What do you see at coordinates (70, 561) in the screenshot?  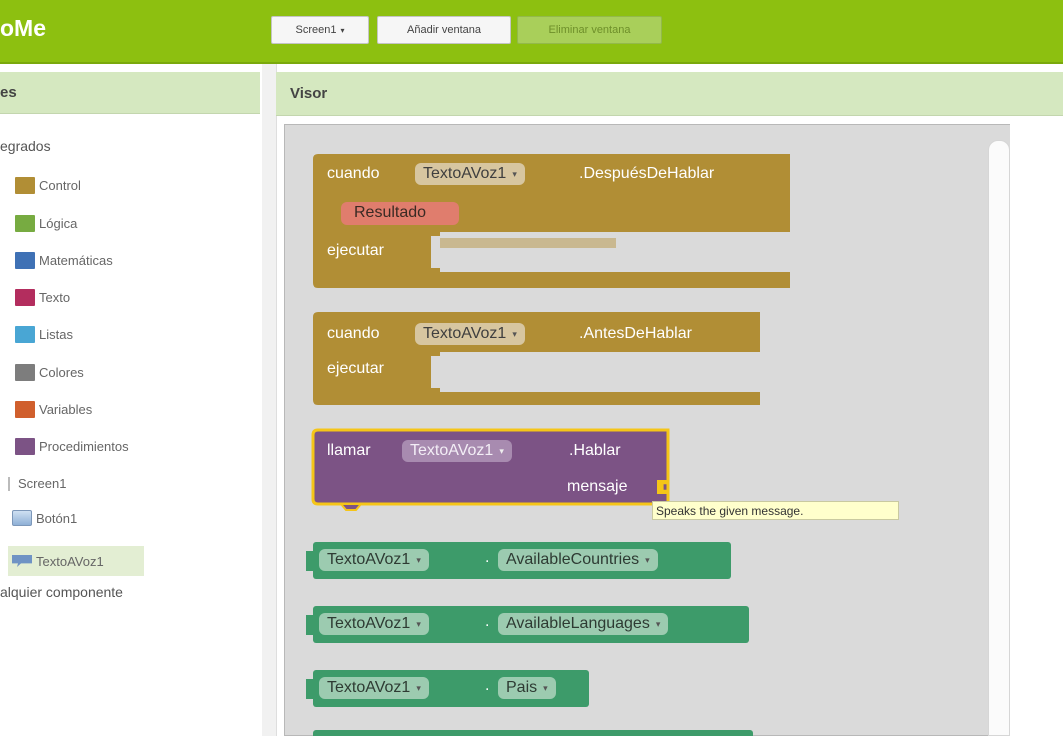 I see `tree-component-label: TextoAVoz1` at bounding box center [70, 561].